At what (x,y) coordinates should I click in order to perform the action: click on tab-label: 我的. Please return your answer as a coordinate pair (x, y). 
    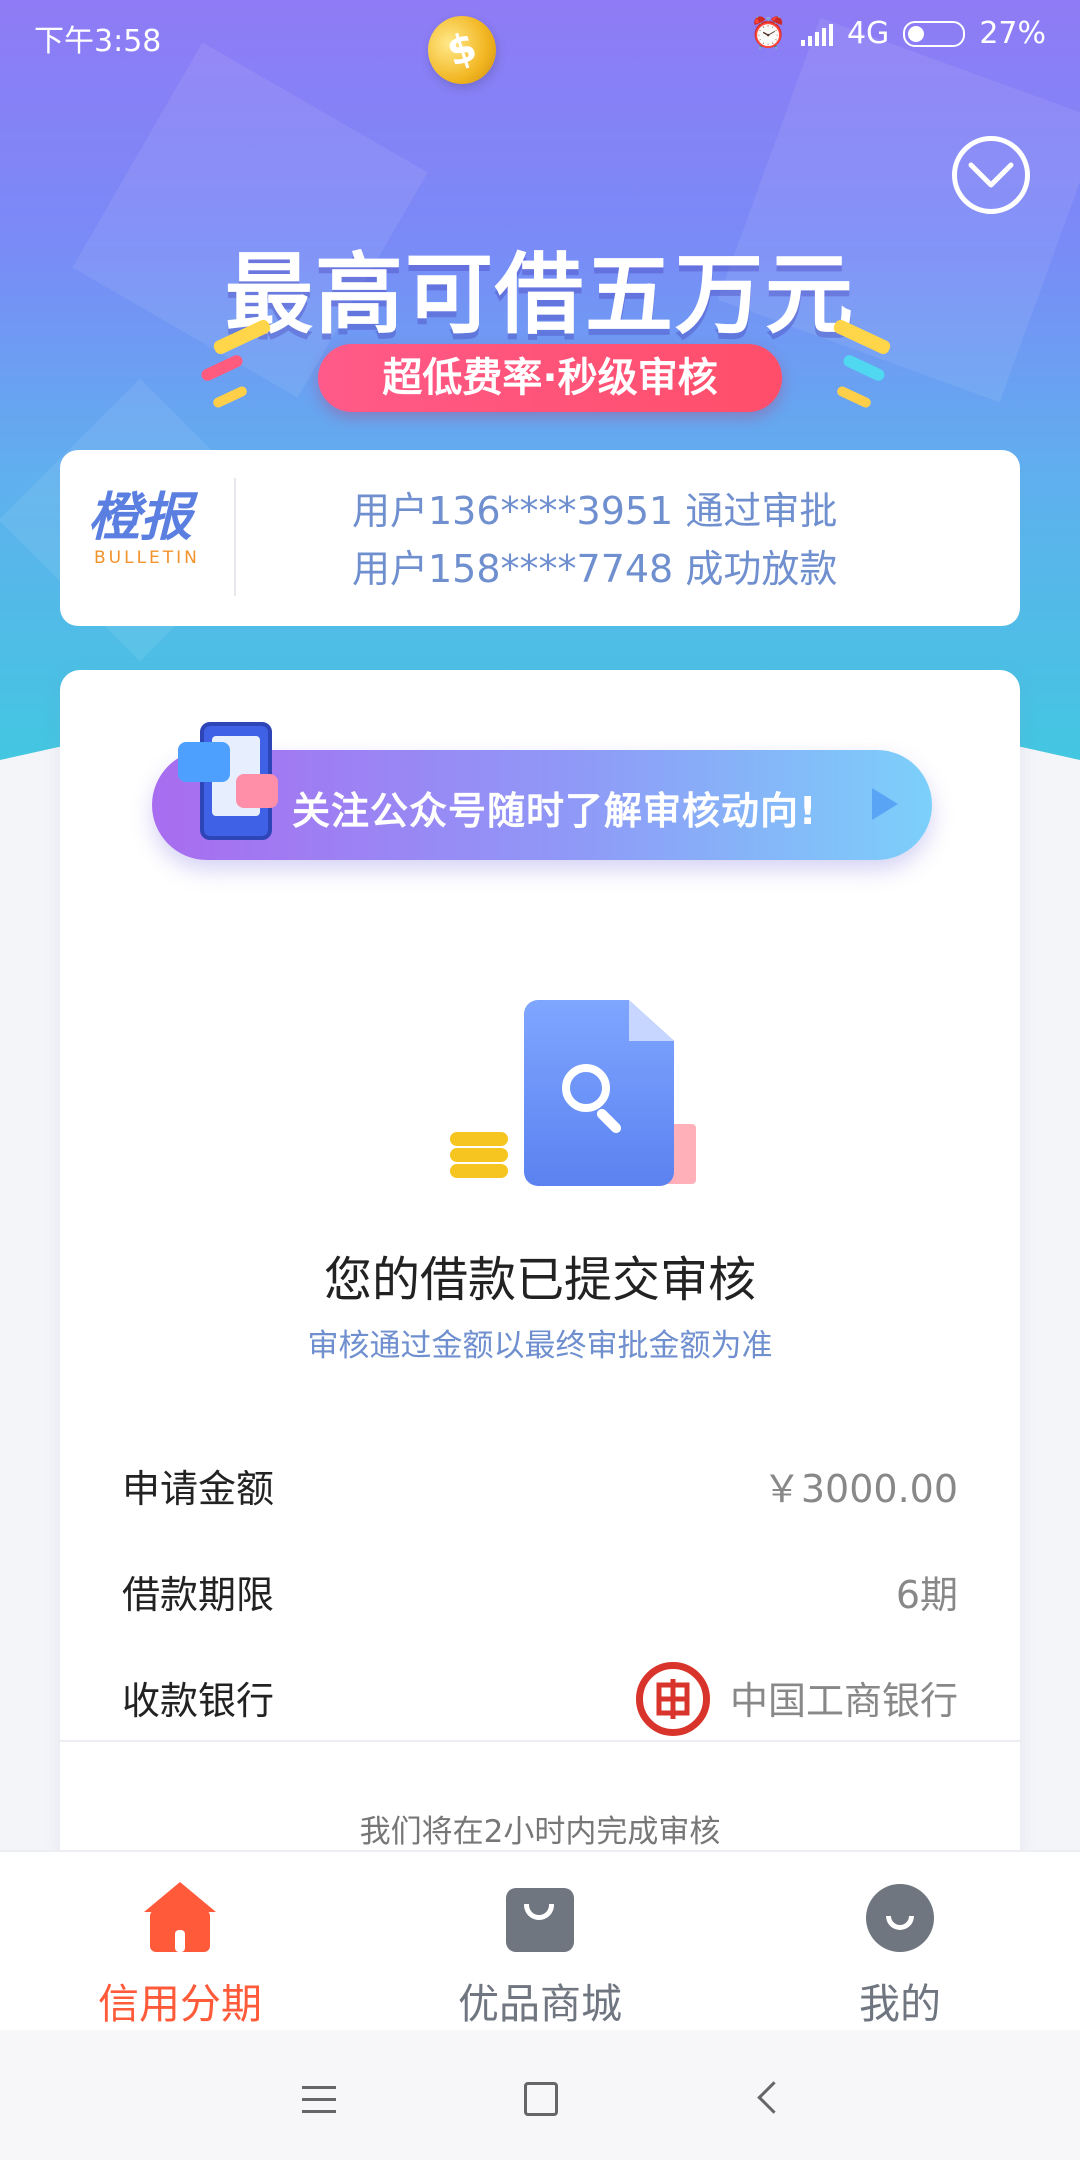
    Looking at the image, I should click on (900, 2004).